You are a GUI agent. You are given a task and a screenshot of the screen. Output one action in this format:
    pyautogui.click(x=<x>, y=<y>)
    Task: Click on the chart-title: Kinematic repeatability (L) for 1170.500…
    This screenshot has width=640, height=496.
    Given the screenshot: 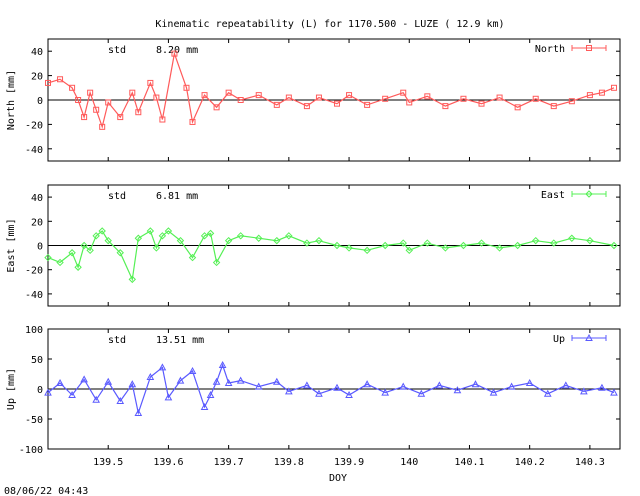 What is the action you would take?
    pyautogui.click(x=329, y=24)
    